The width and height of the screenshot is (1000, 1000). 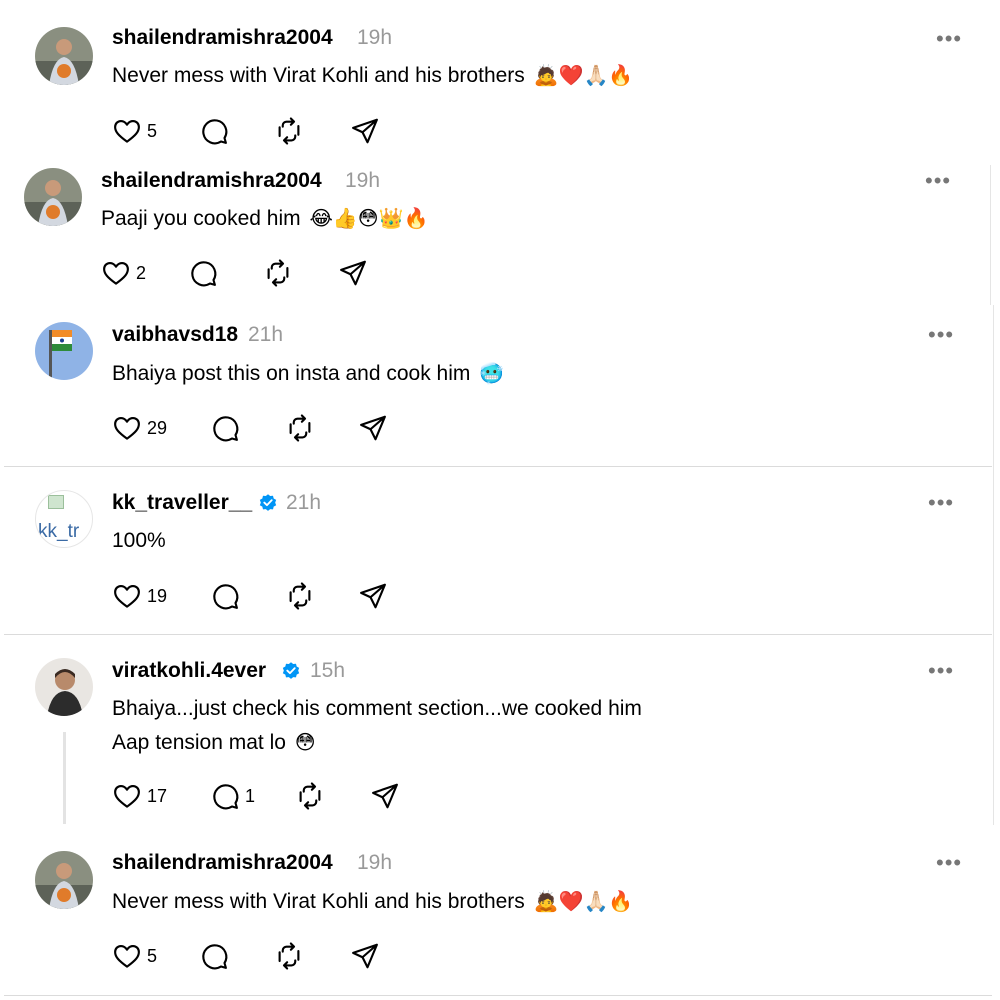 I want to click on timestamp: 15h, so click(x=327, y=671).